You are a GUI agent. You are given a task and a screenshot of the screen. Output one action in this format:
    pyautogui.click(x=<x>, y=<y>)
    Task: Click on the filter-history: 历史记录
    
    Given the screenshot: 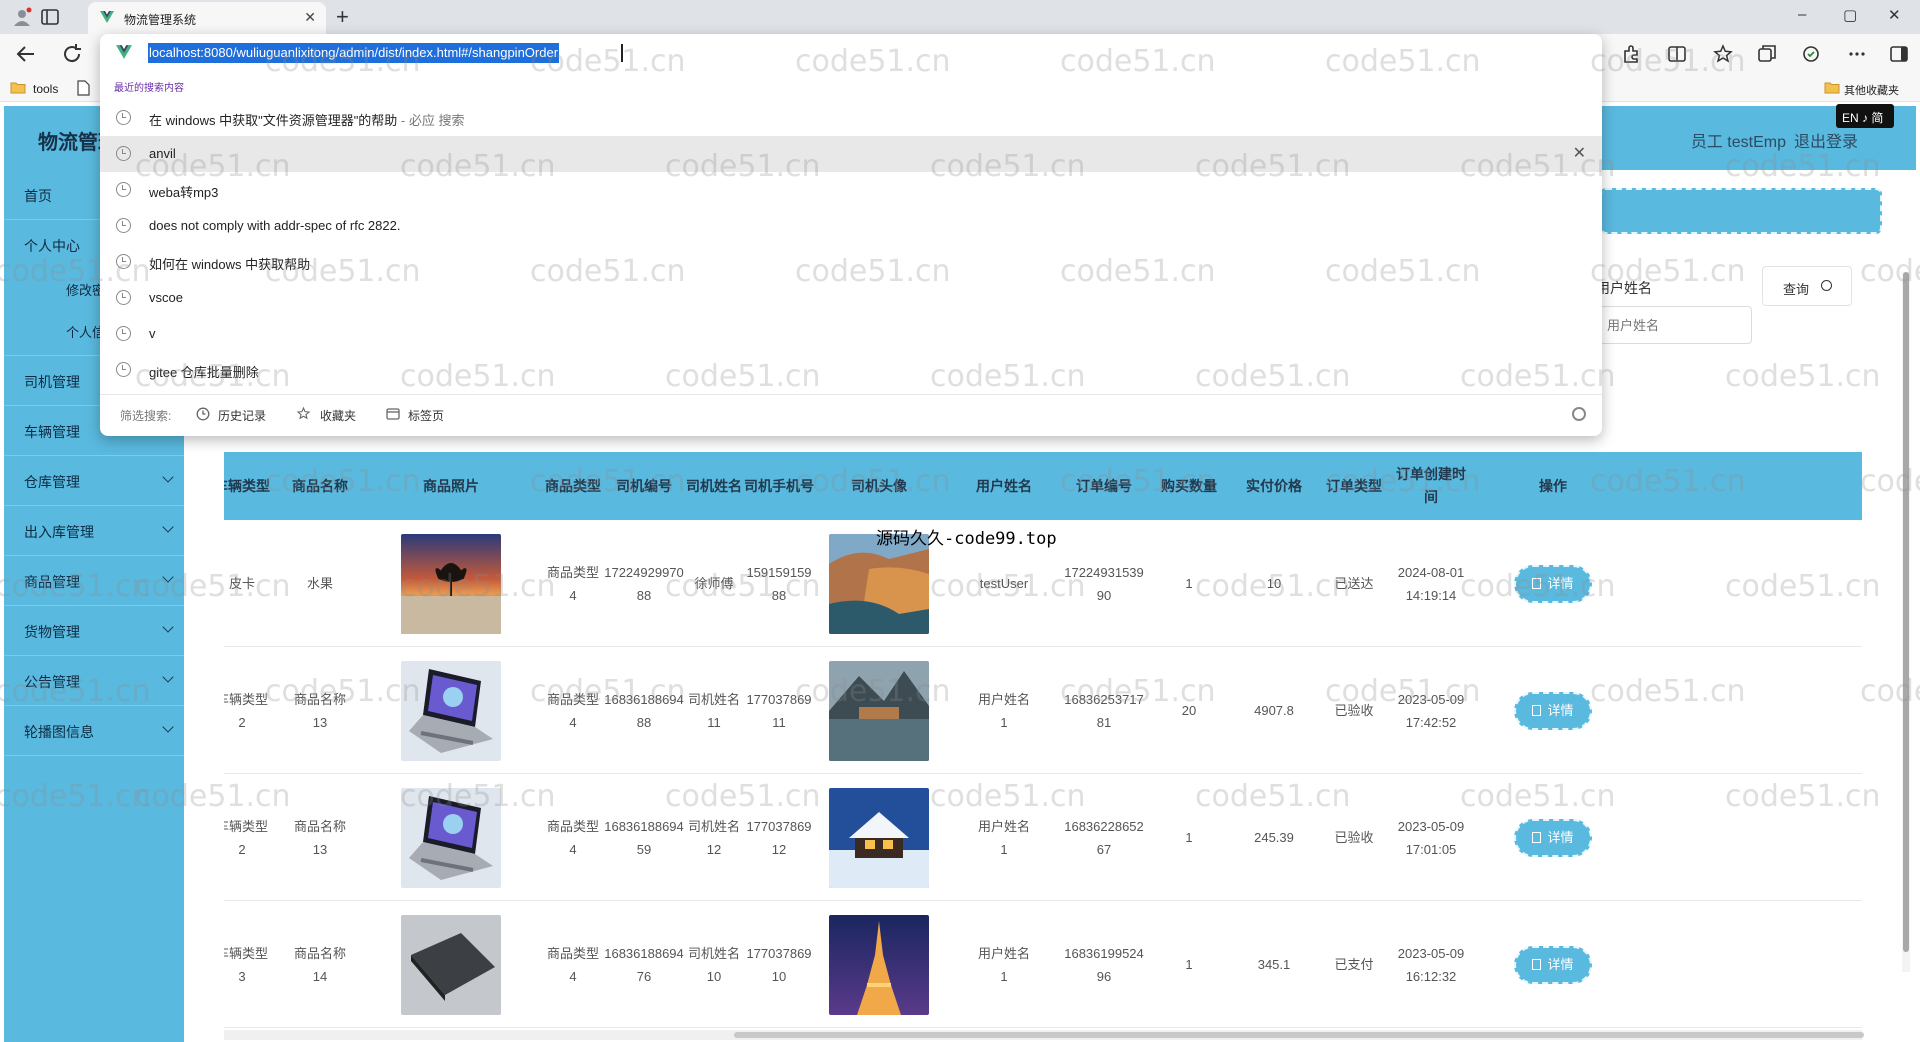 What is the action you would take?
    pyautogui.click(x=242, y=415)
    